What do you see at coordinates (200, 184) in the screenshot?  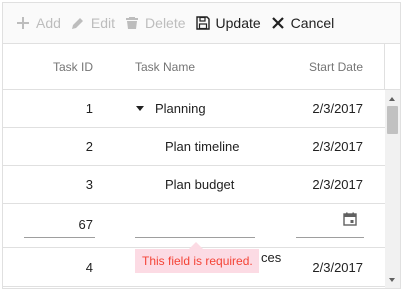 I see `cell-task-name: Plan budget` at bounding box center [200, 184].